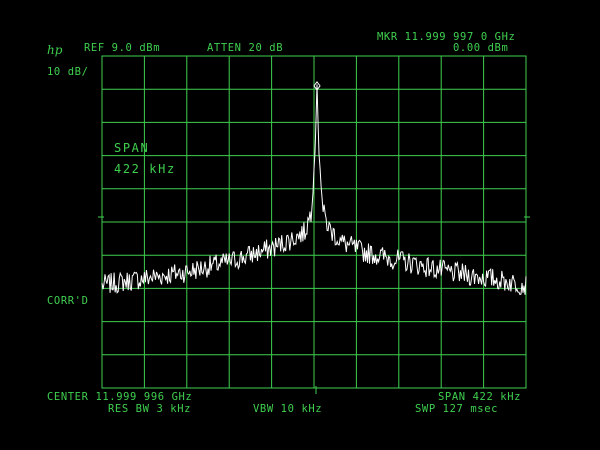 This screenshot has width=600, height=450. Describe the element at coordinates (288, 409) in the screenshot. I see `video-bandwidth-readout: VBW 10 kHz` at that location.